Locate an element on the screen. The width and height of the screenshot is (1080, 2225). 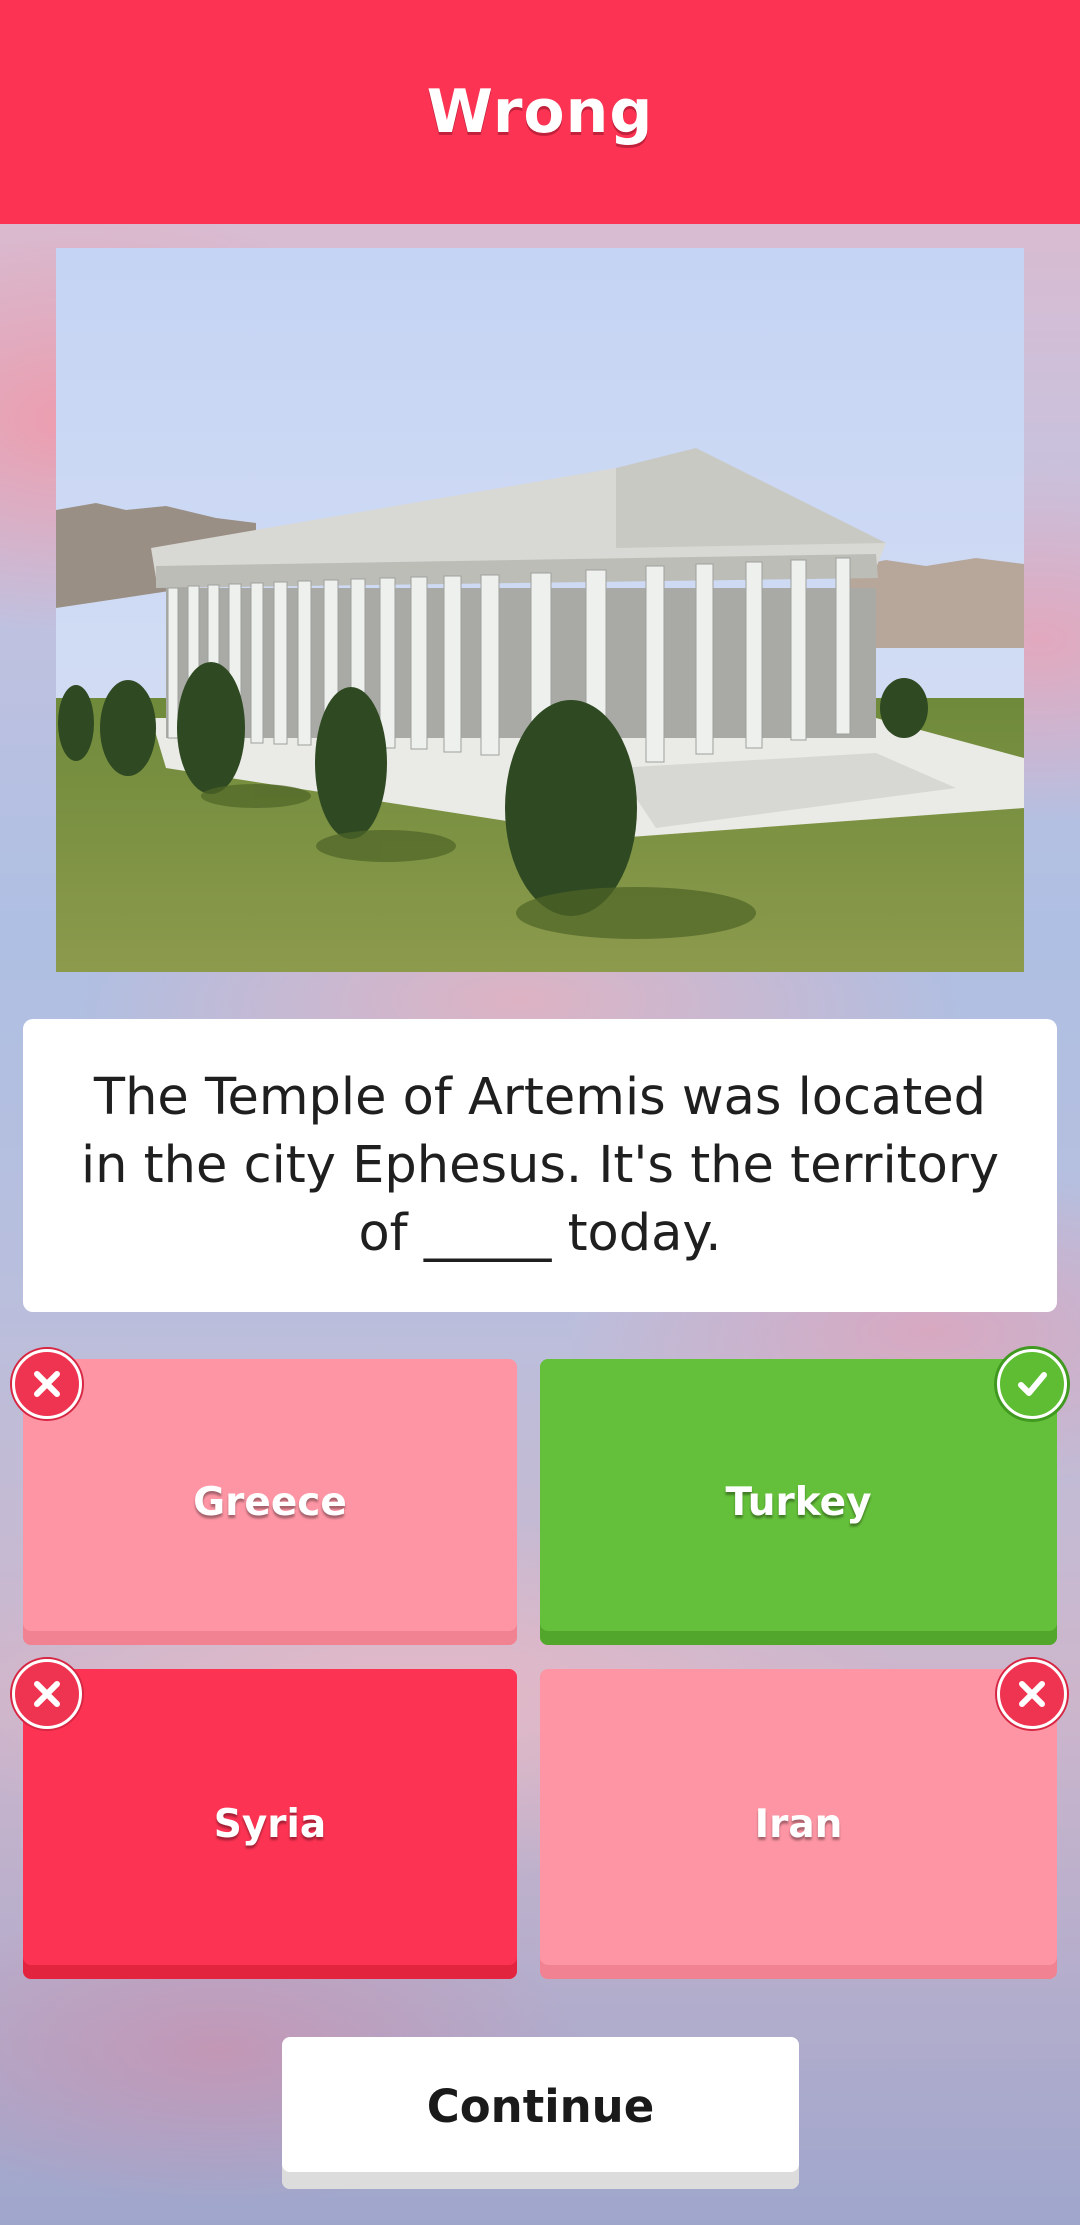
continue-button: Continue is located at coordinates (540, 2113).